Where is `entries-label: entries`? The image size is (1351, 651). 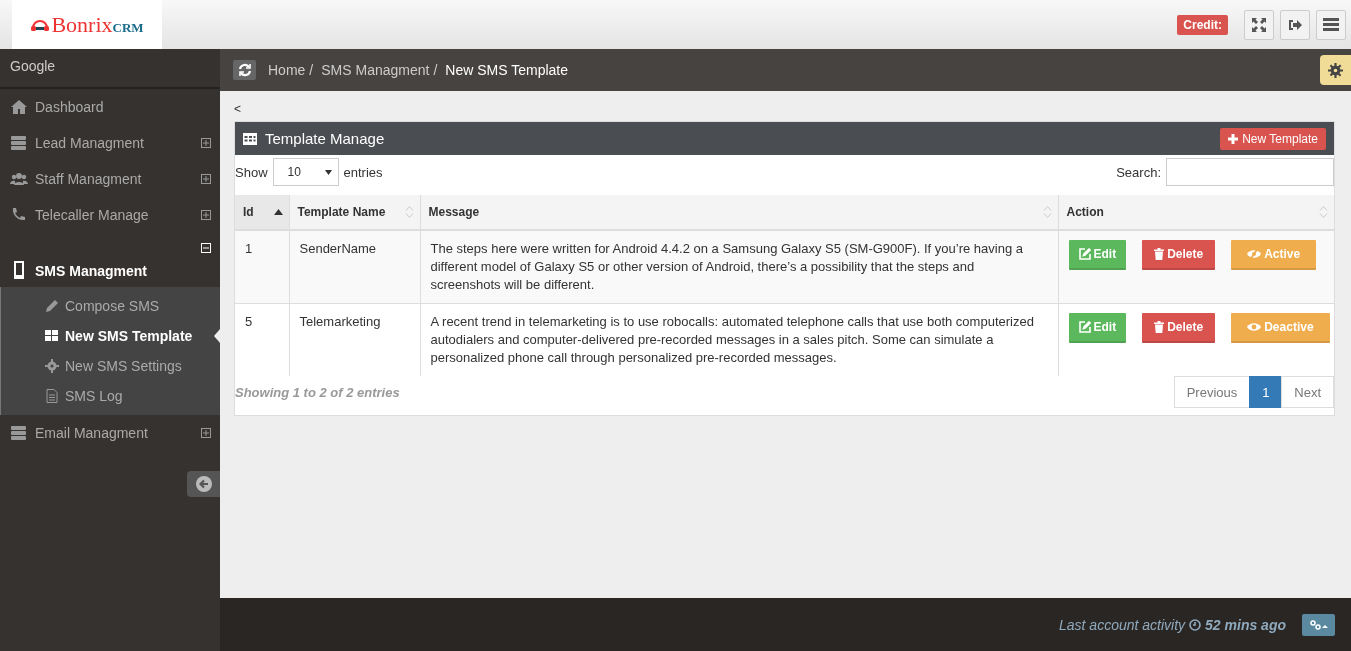 entries-label: entries is located at coordinates (363, 172).